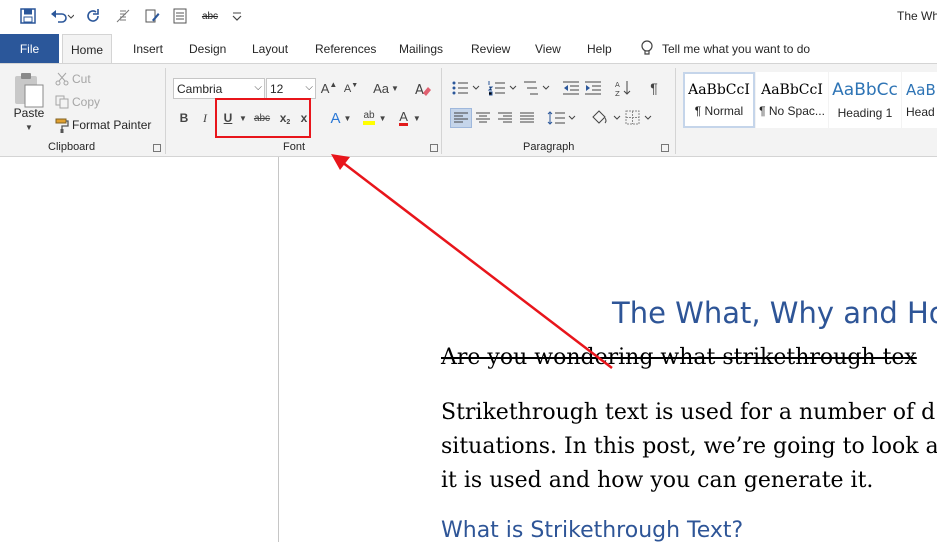  Describe the element at coordinates (291, 88) in the screenshot. I see `font-size-combo: 12 ⌵` at that location.